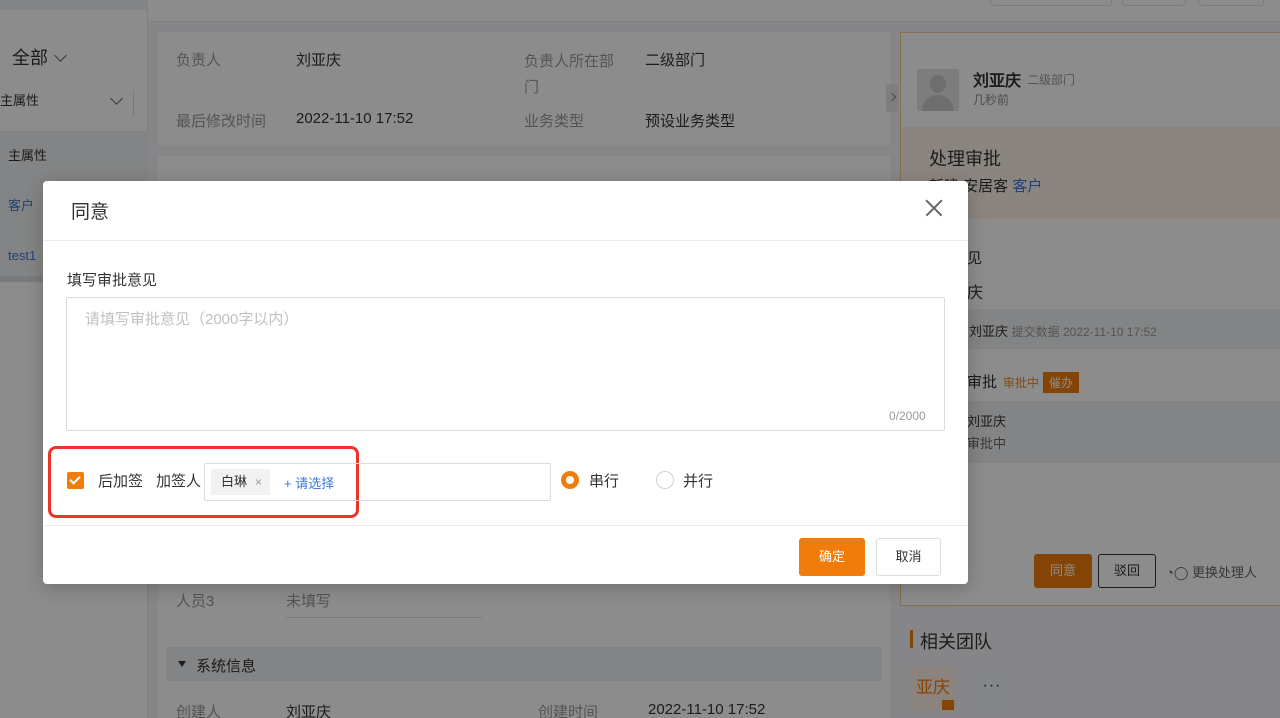 The width and height of the screenshot is (1280, 718). Describe the element at coordinates (309, 482) in the screenshot. I see `add-signer-button: + 请选择` at that location.